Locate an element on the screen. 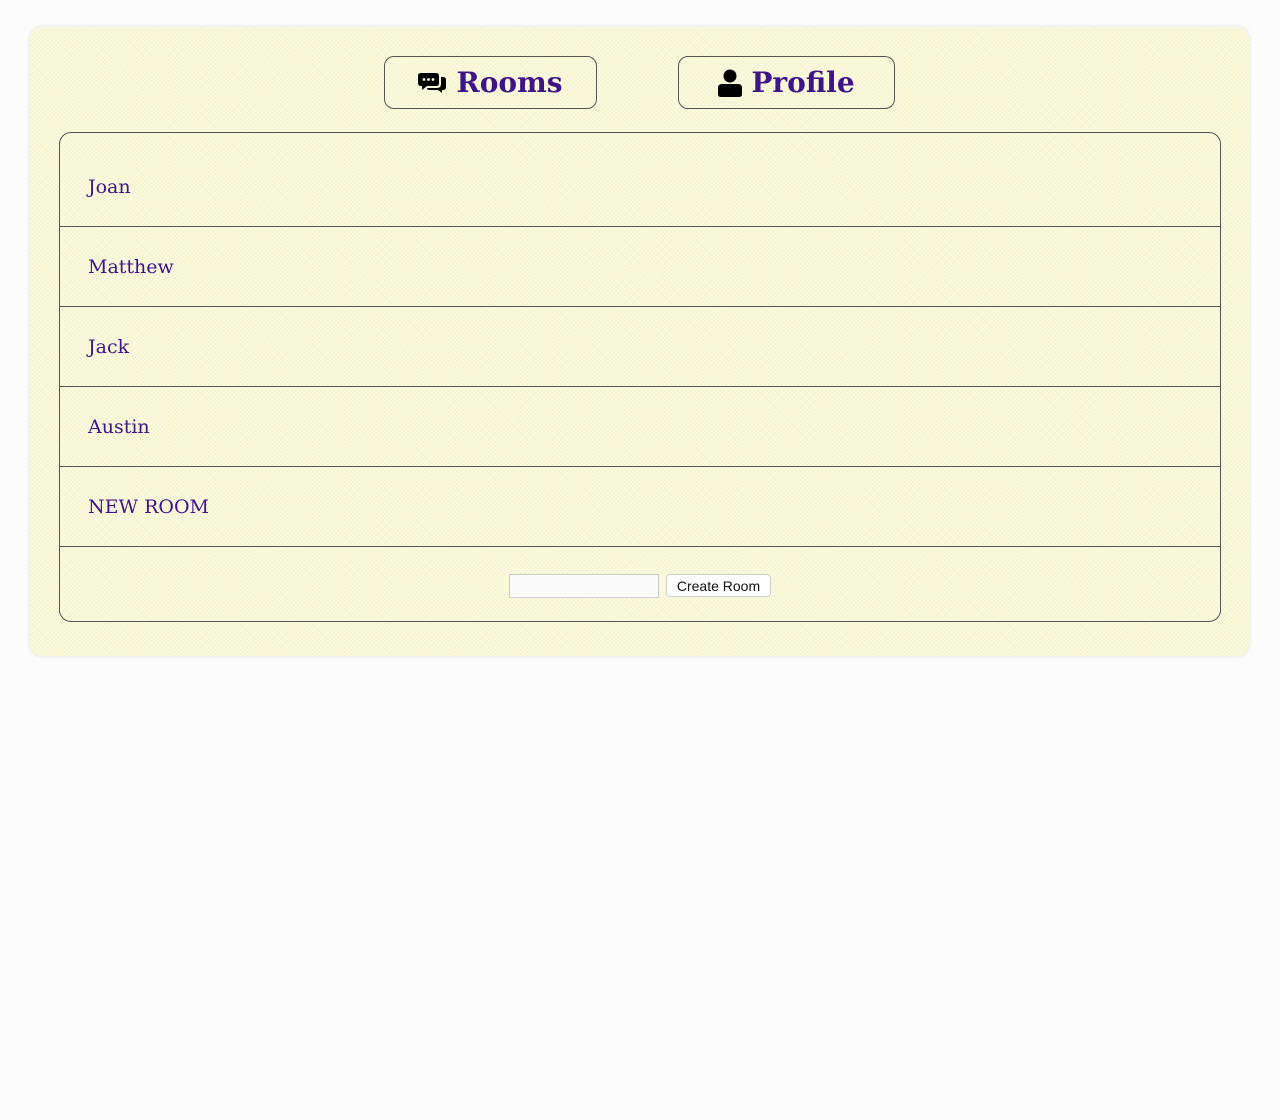 The image size is (1280, 1120). room-name: Joan is located at coordinates (109, 186).